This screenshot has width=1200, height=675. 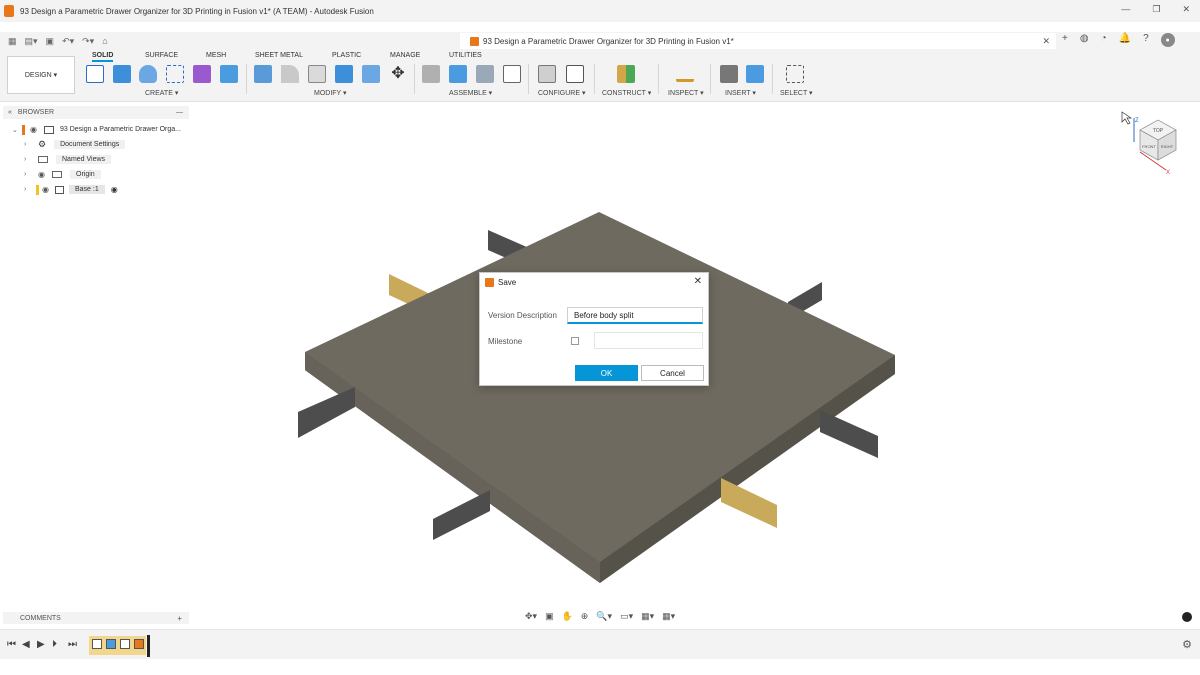 What do you see at coordinates (216, 55) in the screenshot?
I see `tab-mesh: MESH` at bounding box center [216, 55].